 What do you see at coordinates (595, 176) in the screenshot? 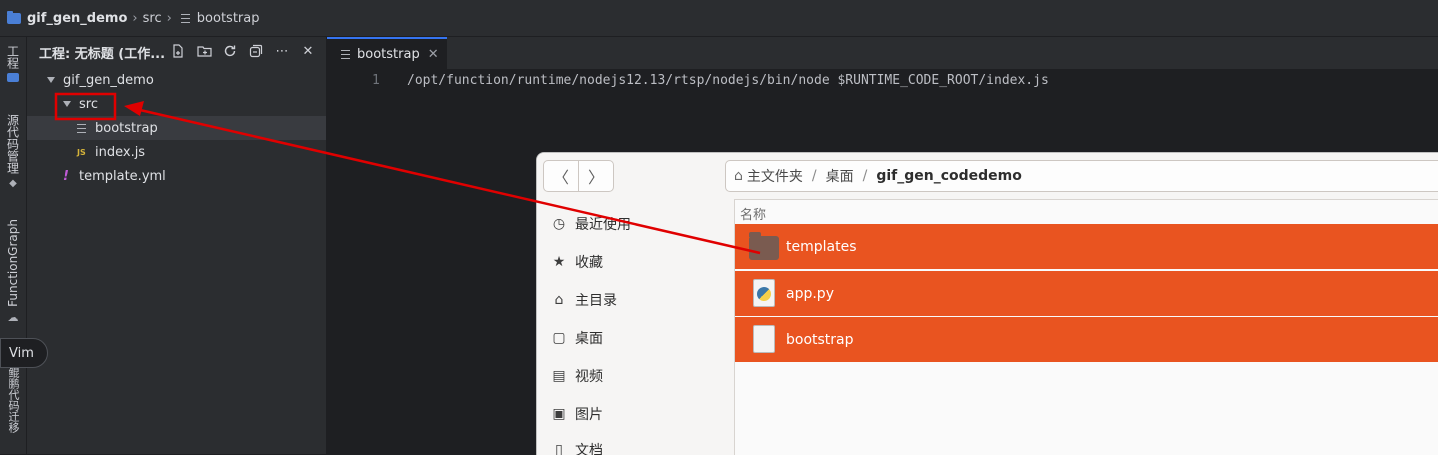
I see `forward-button: 〉` at bounding box center [595, 176].